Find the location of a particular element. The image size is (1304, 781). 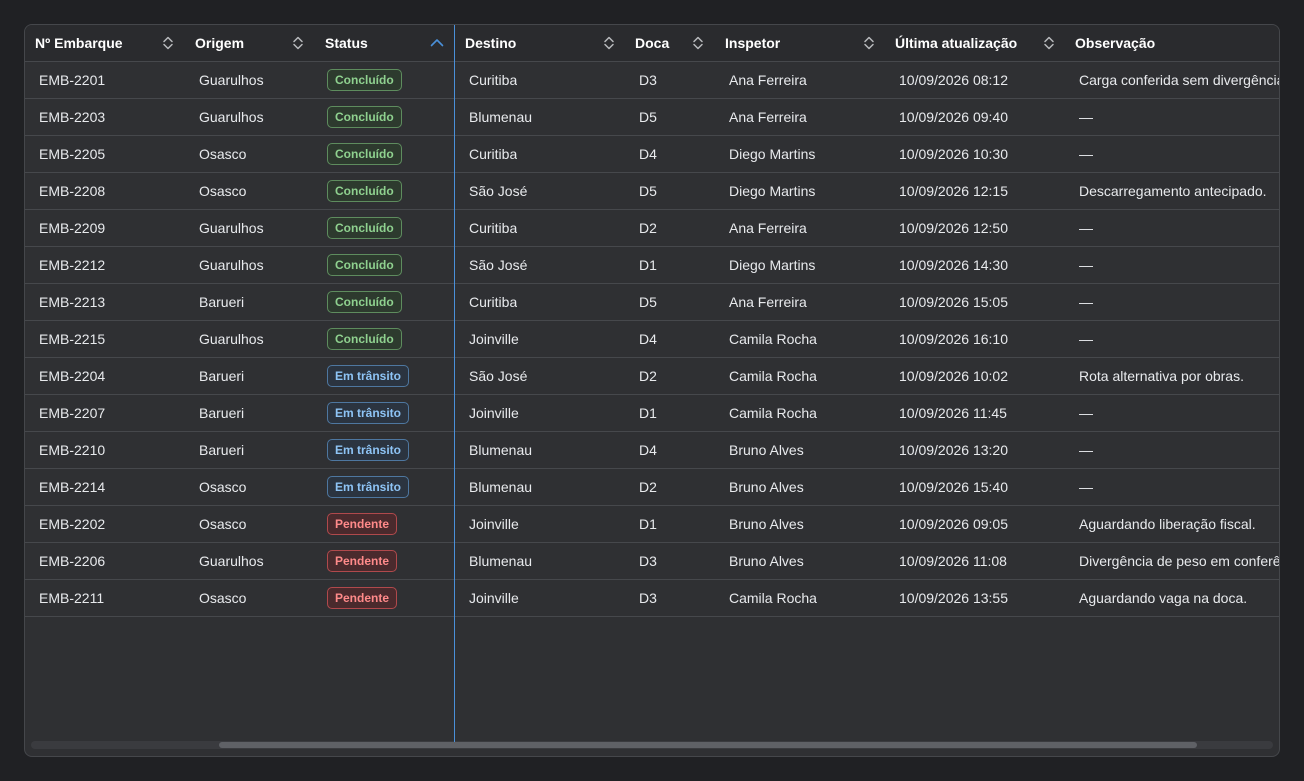

column-header-status: Status is located at coordinates (341, 43).